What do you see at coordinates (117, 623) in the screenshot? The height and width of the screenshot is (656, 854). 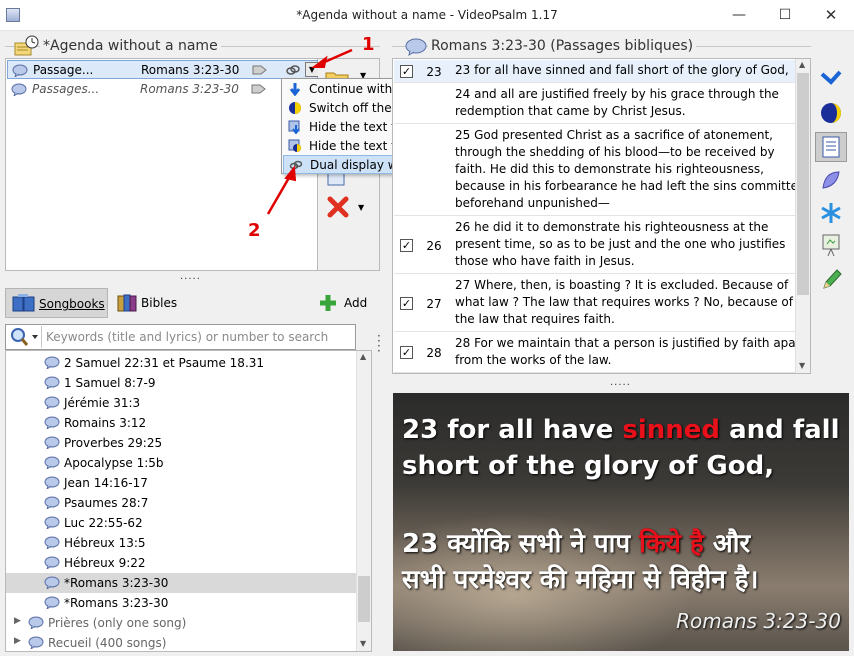 I see `category-label: Prières (only one song)` at bounding box center [117, 623].